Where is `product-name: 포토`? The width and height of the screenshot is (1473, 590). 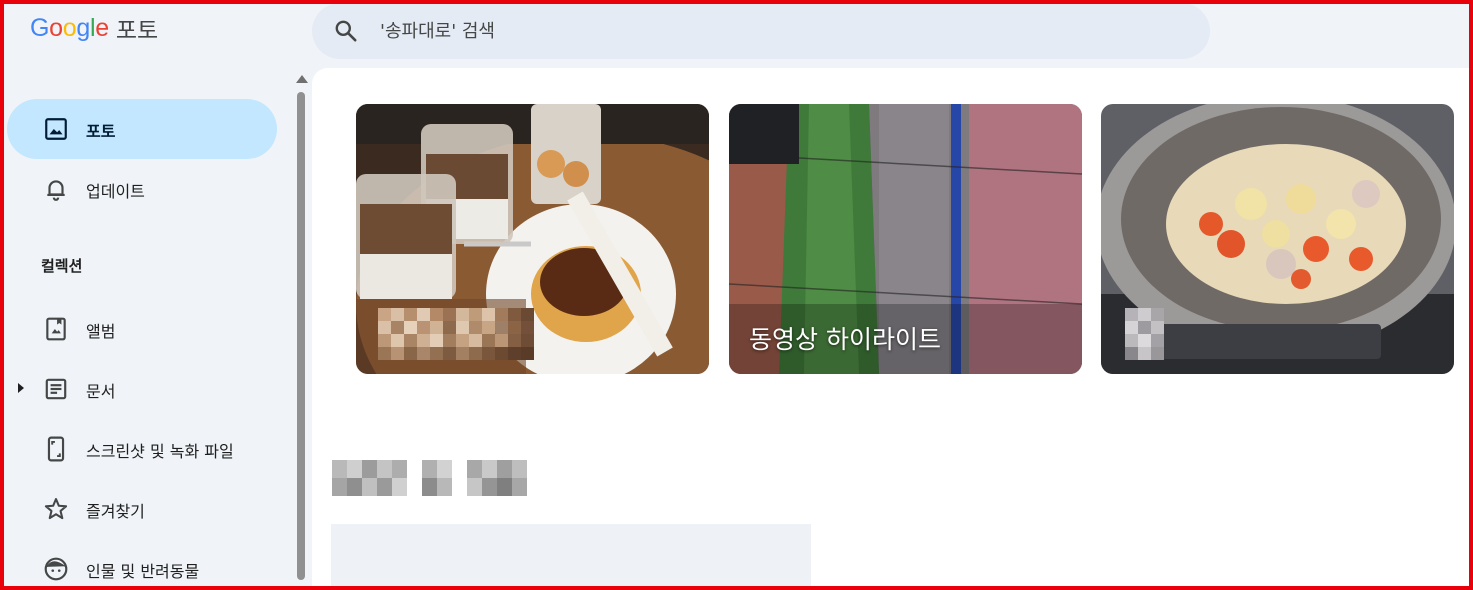 product-name: 포토 is located at coordinates (137, 31).